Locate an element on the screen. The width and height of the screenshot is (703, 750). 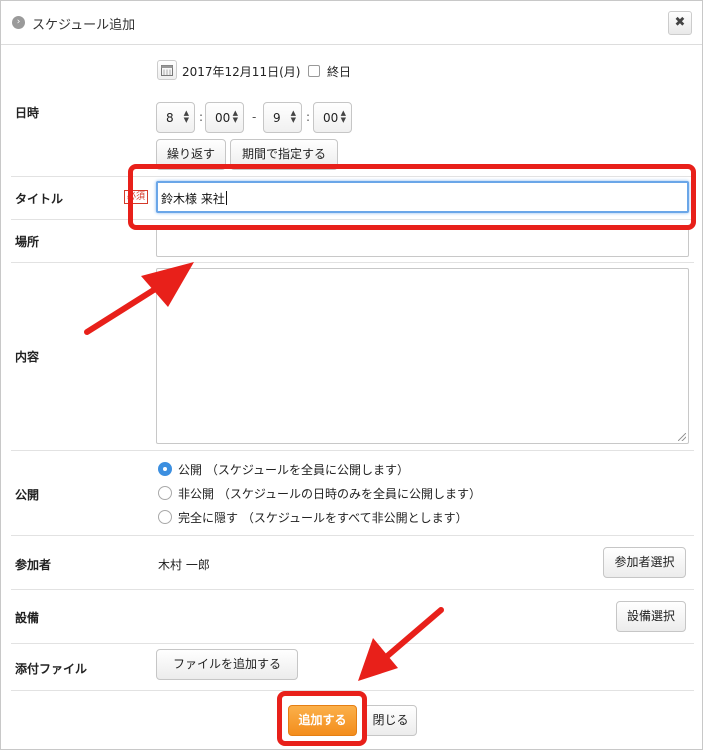
end-hour-select: 9 ▲ ▼ is located at coordinates (282, 117).